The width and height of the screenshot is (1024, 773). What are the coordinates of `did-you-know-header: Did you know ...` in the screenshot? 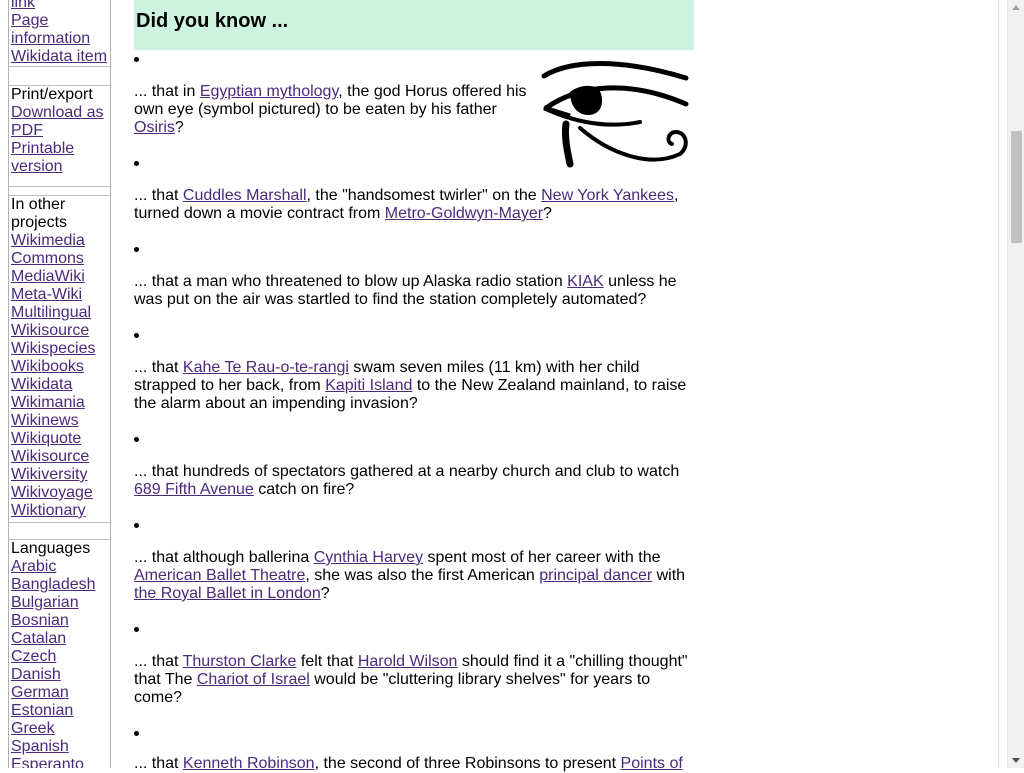 It's located at (414, 25).